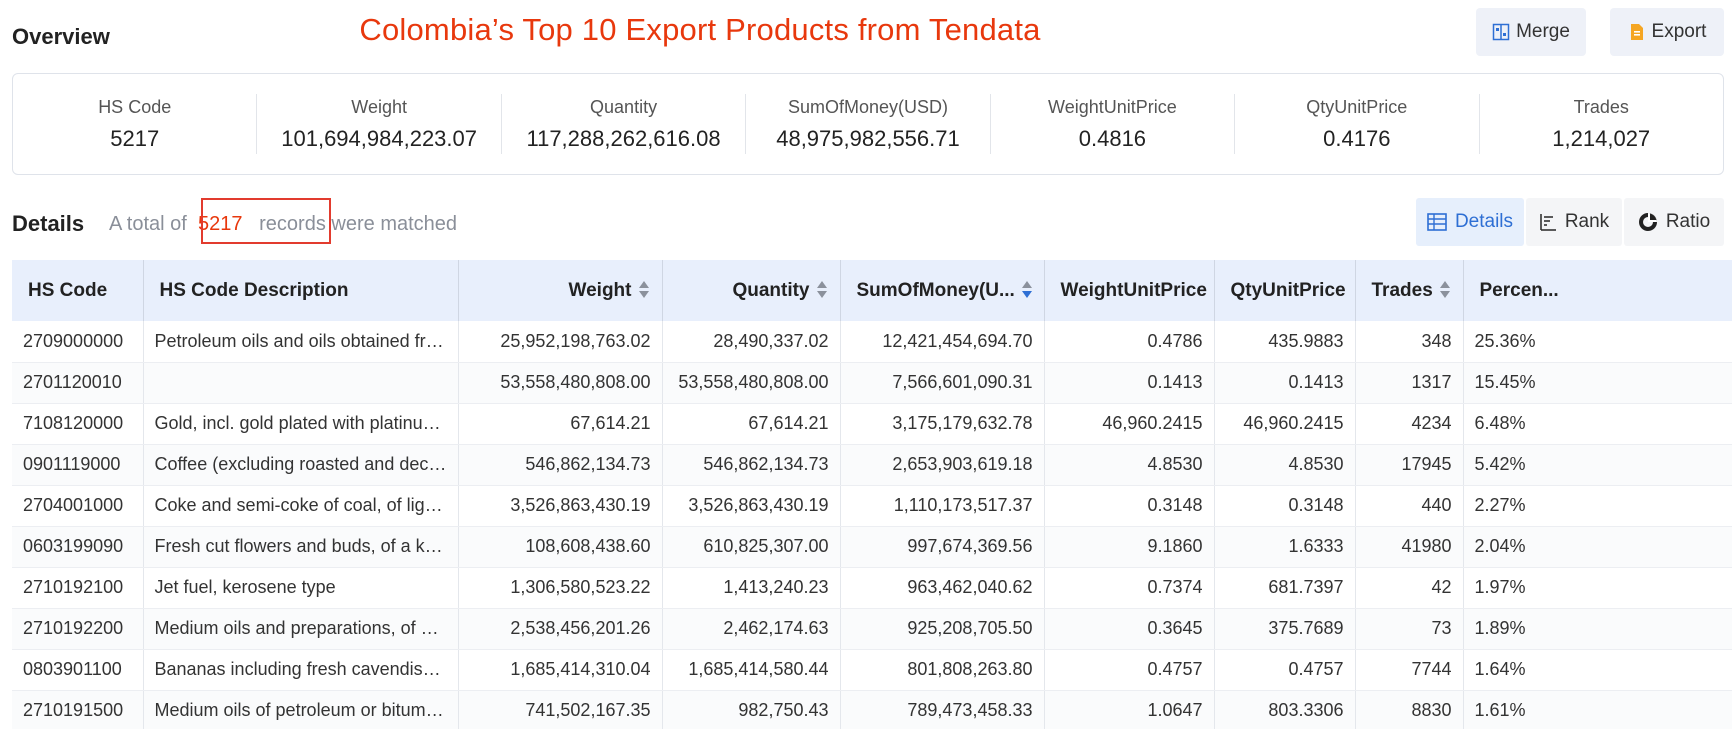 This screenshot has width=1732, height=729. Describe the element at coordinates (942, 709) in the screenshot. I see `cell-sum-of-money: 789,473,458.33` at that location.